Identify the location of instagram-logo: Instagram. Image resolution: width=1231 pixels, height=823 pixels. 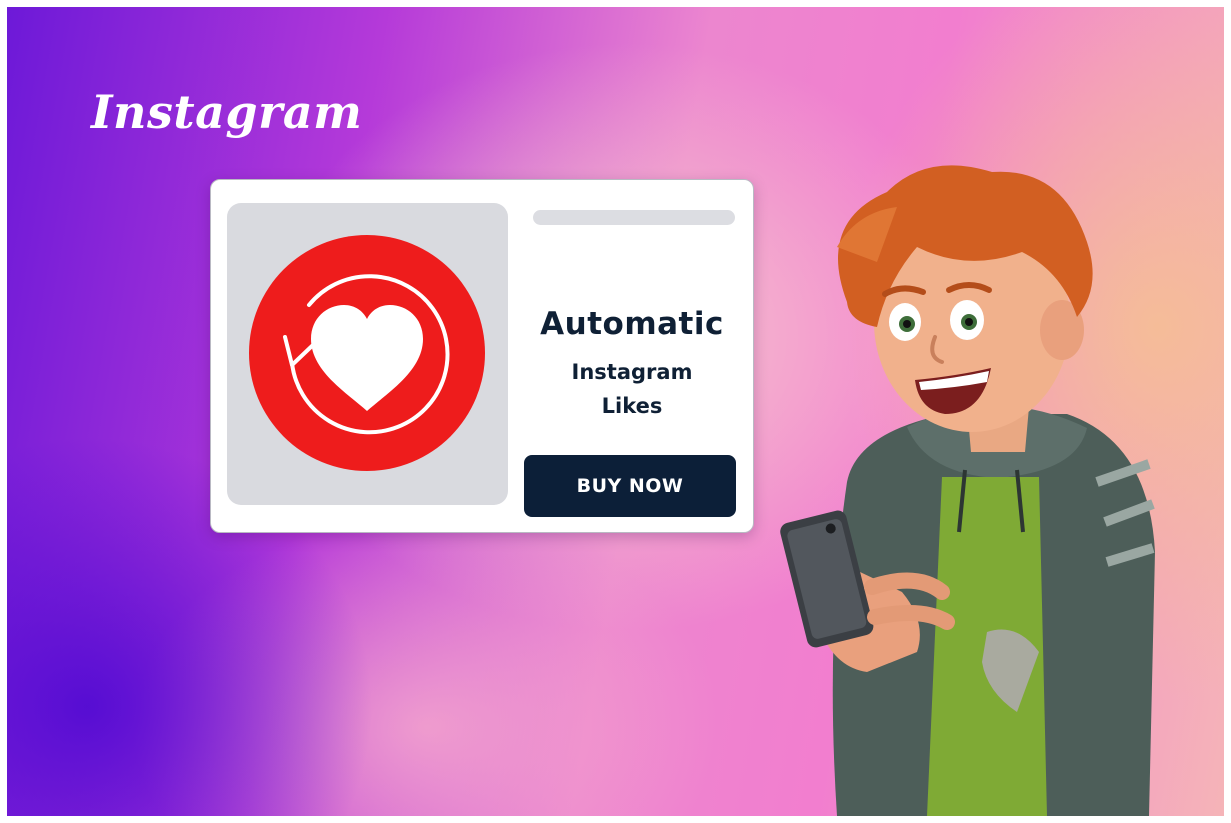
(227, 112).